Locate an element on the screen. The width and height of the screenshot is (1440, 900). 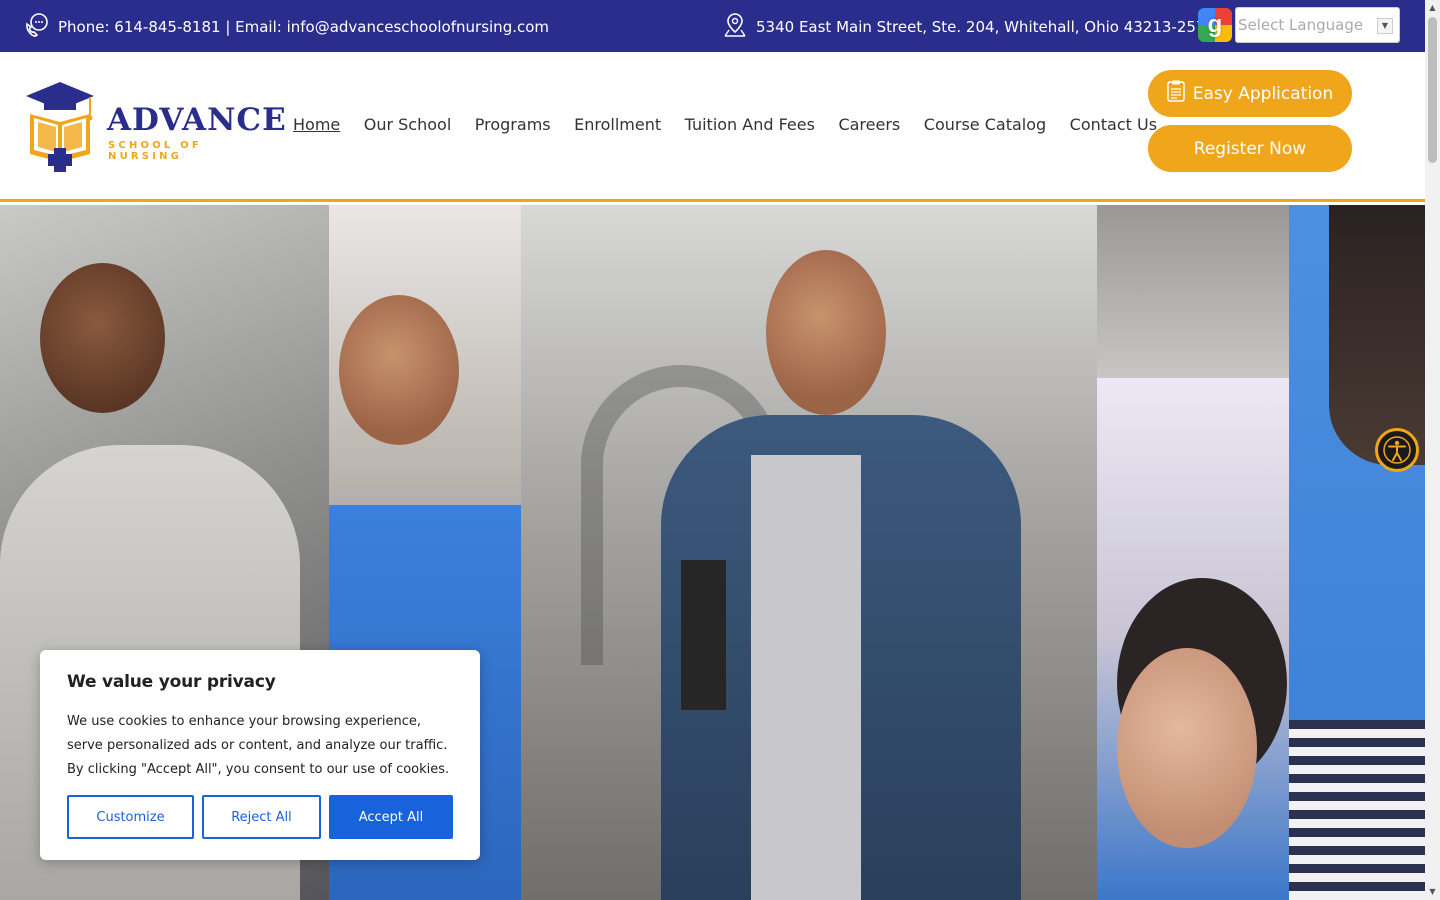
graduation-book-icon is located at coordinates (60, 127).